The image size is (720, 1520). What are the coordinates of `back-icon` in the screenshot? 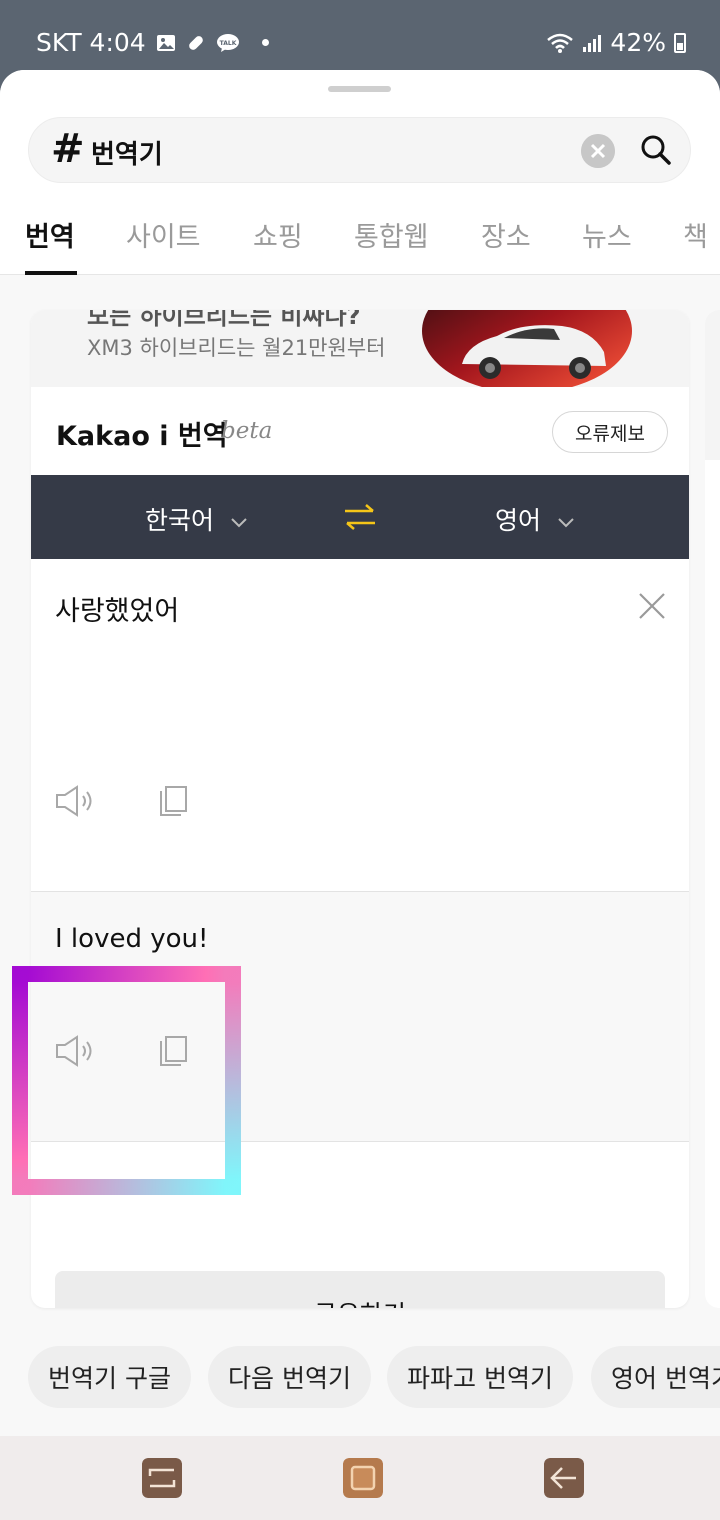 It's located at (564, 1478).